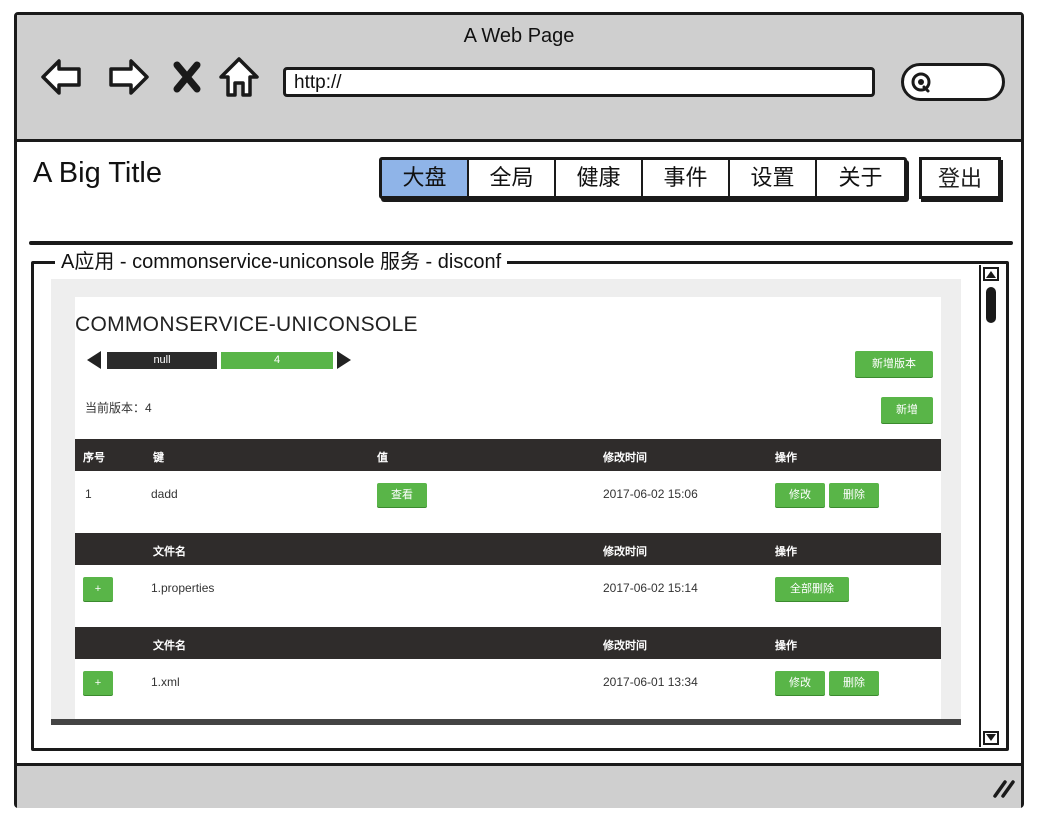 This screenshot has height=822, width=1040. Describe the element at coordinates (187, 77) in the screenshot. I see `close-x-icon` at that location.